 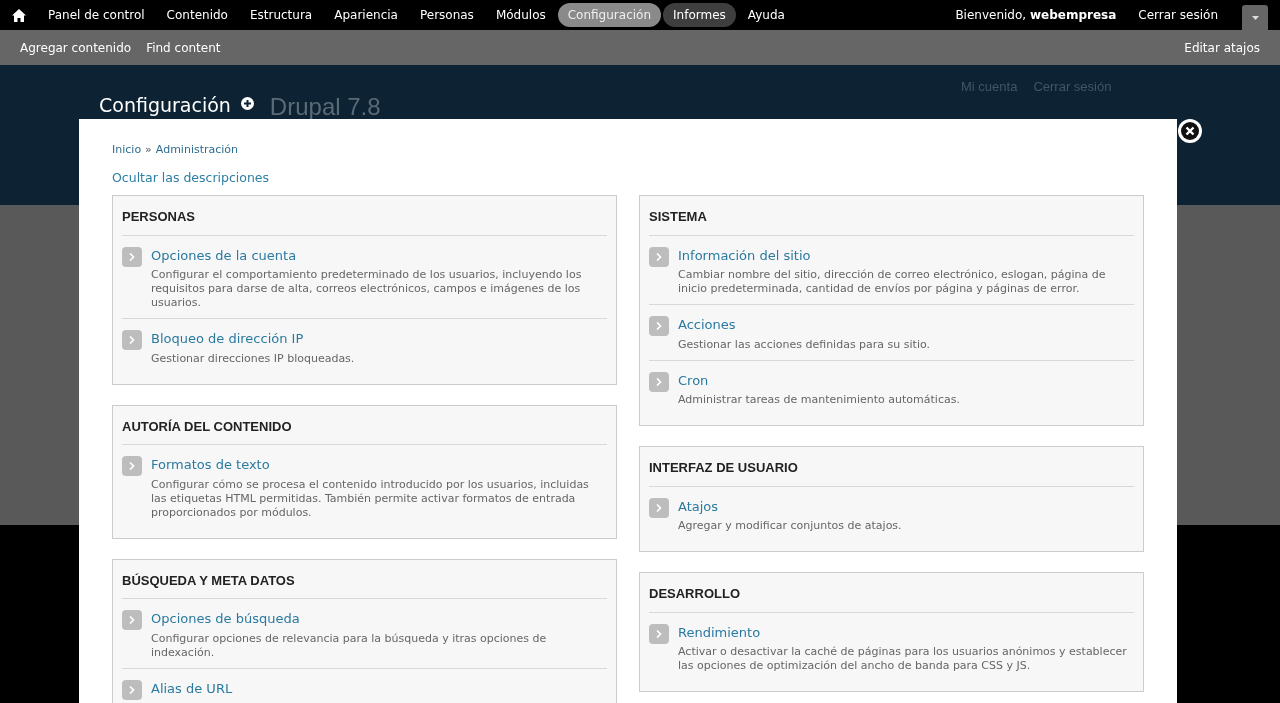 What do you see at coordinates (744, 255) in the screenshot?
I see `config-link: Información del sitio` at bounding box center [744, 255].